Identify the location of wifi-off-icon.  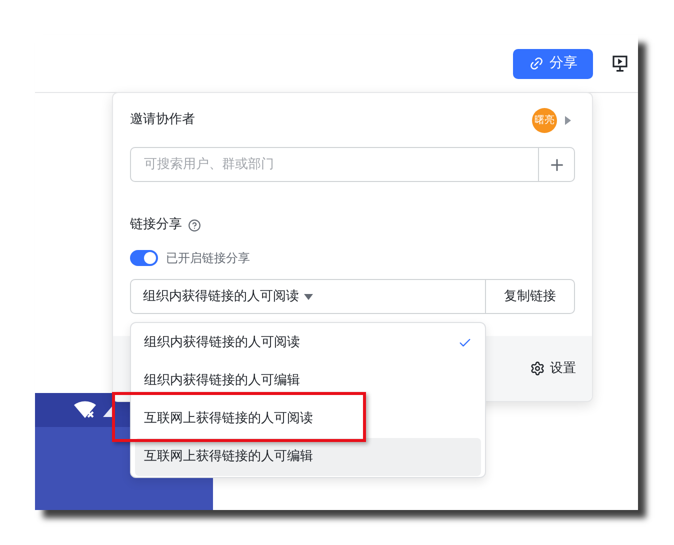
(86, 410).